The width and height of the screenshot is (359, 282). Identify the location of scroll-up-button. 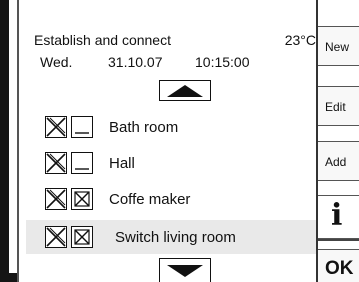
(185, 90).